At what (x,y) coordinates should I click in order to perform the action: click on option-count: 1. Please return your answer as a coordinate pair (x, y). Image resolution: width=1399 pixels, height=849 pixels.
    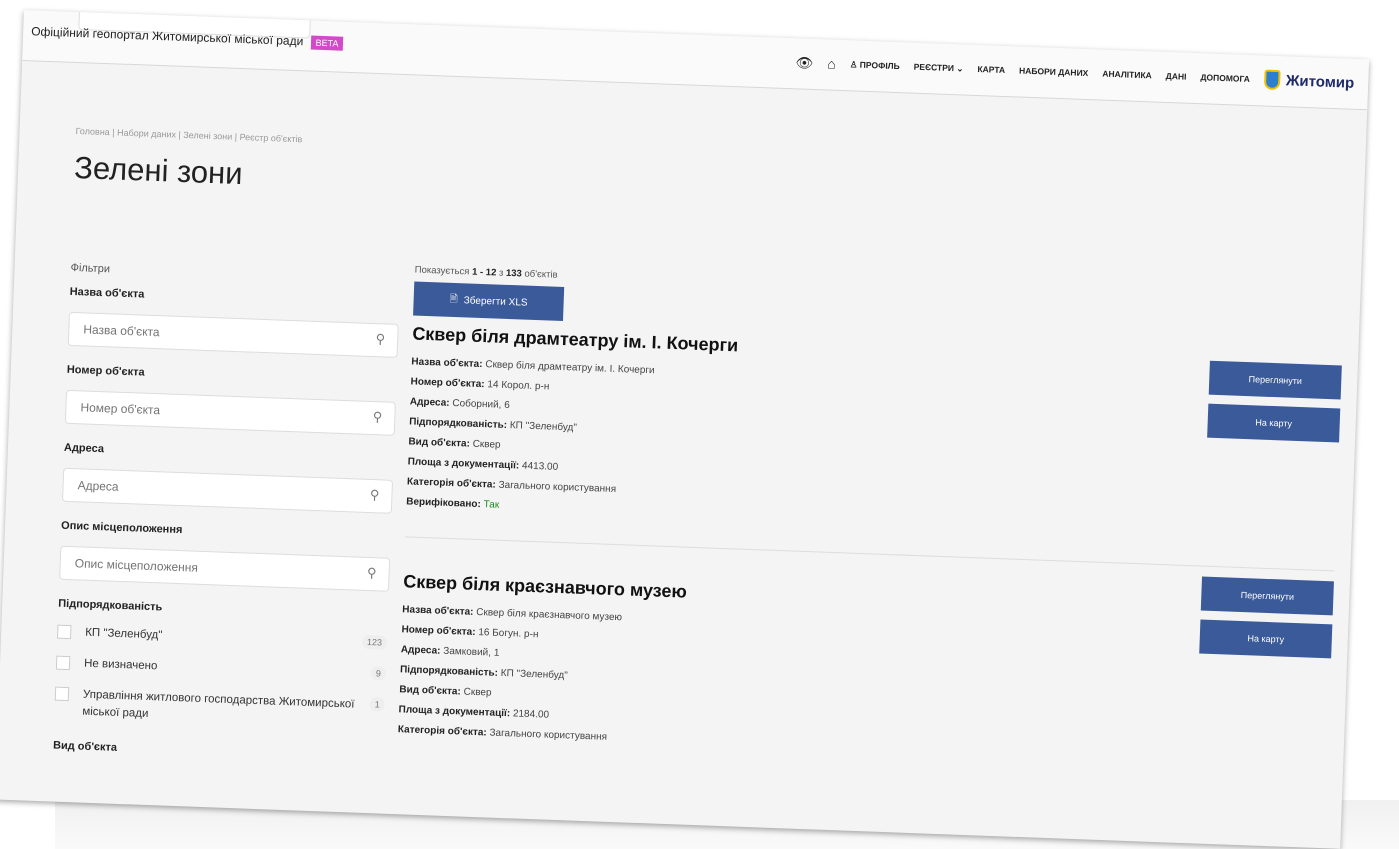
    Looking at the image, I should click on (377, 704).